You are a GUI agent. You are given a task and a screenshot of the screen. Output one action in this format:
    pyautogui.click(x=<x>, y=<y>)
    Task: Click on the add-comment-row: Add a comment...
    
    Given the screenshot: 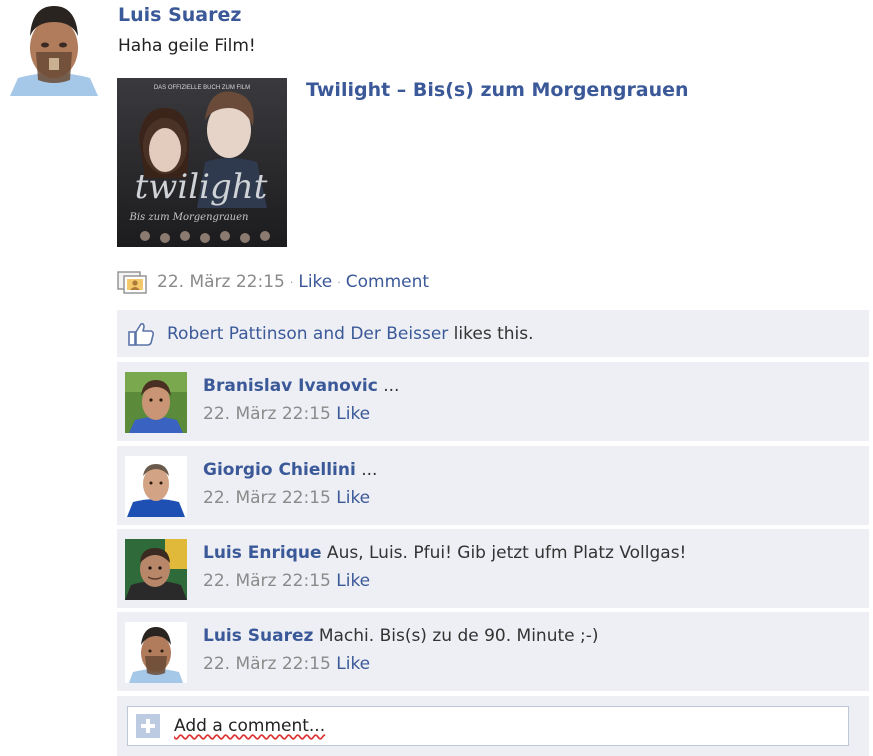 What is the action you would take?
    pyautogui.click(x=493, y=726)
    